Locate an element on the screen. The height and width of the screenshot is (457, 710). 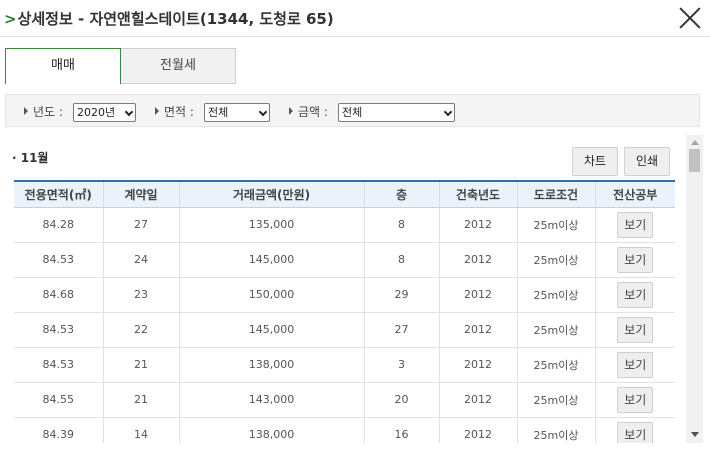
cell-contract-day: 23 is located at coordinates (140, 295).